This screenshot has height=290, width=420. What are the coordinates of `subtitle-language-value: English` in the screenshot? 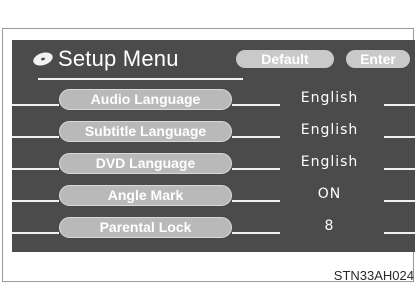 It's located at (329, 130).